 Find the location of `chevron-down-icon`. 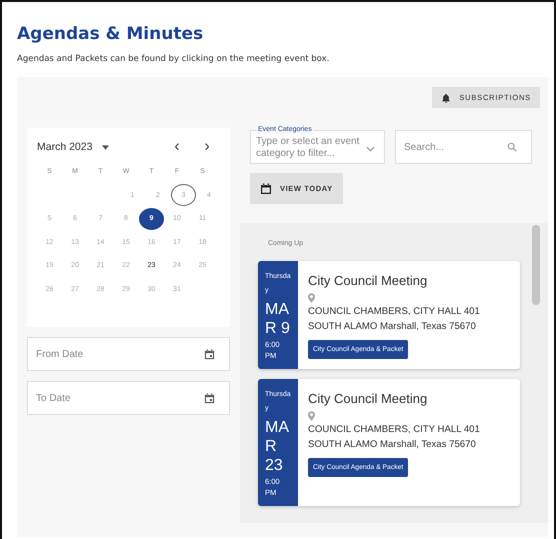

chevron-down-icon is located at coordinates (370, 149).